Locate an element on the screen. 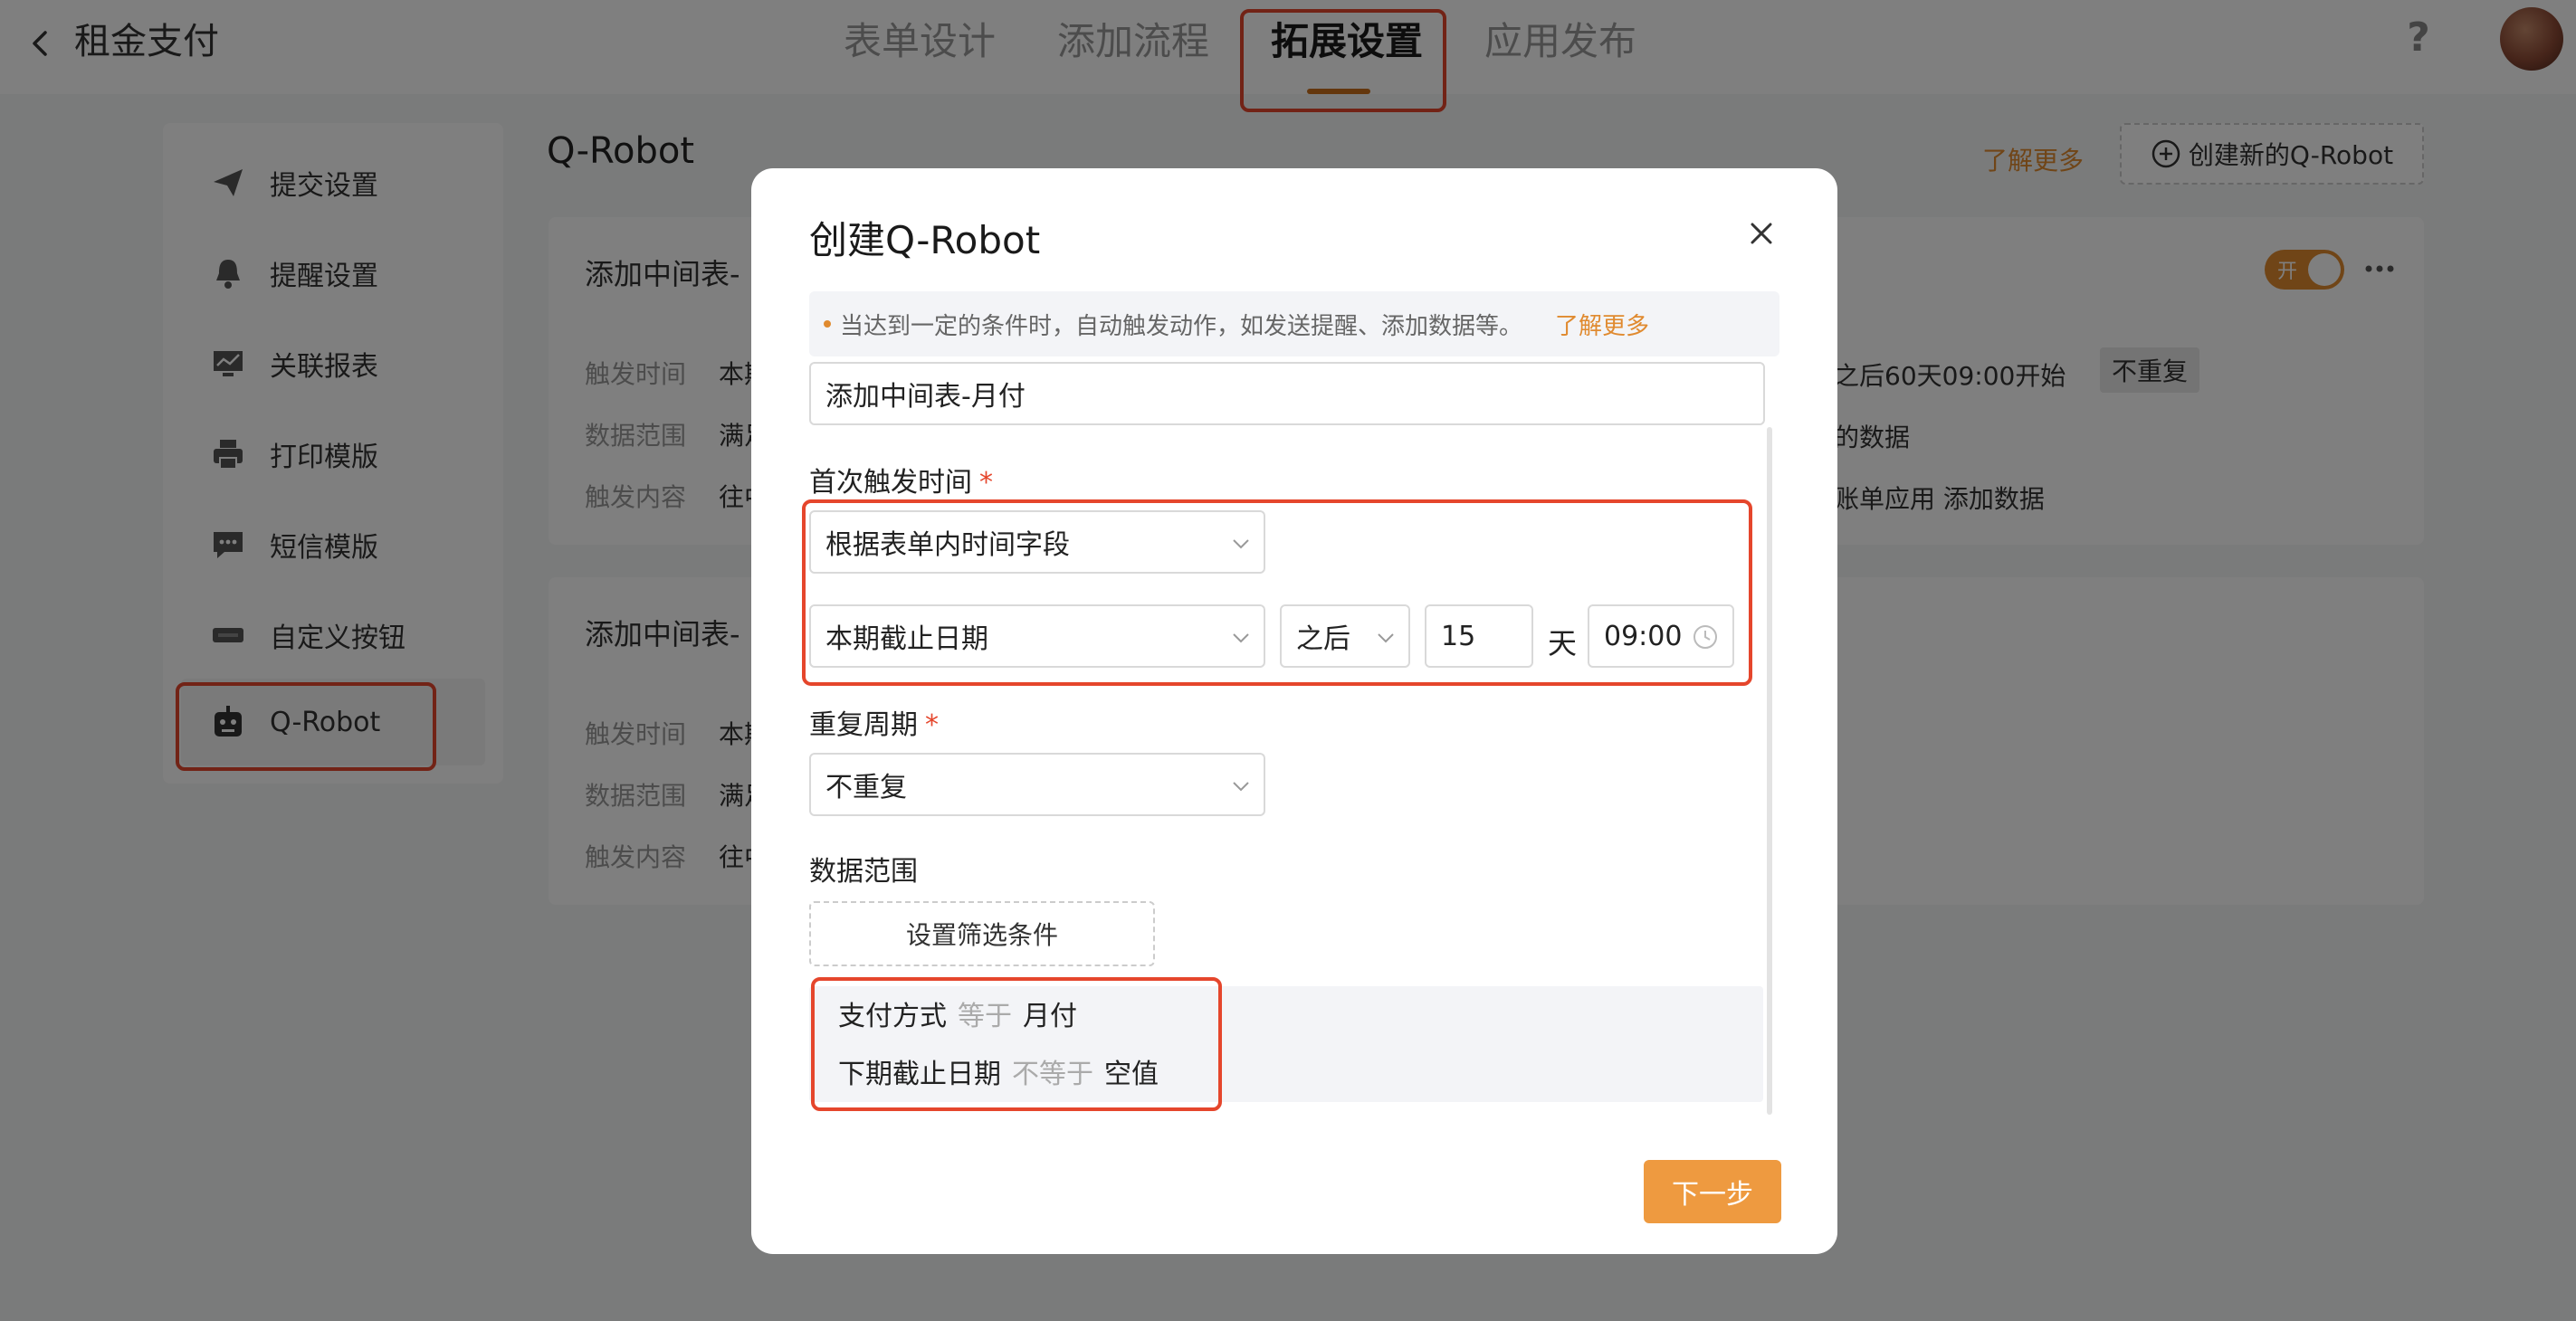 The height and width of the screenshot is (1321, 2576). dialog-title: 创建Q-Robot is located at coordinates (925, 240).